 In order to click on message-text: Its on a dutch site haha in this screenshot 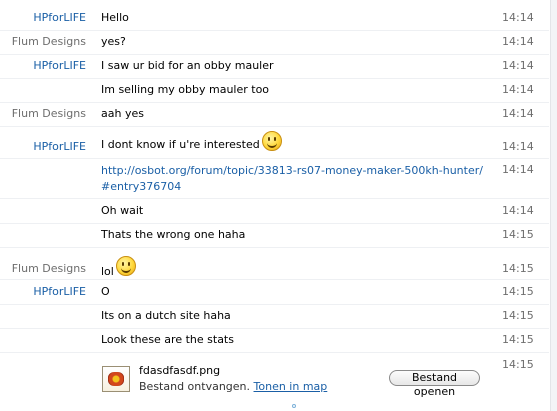, I will do `click(166, 315)`.